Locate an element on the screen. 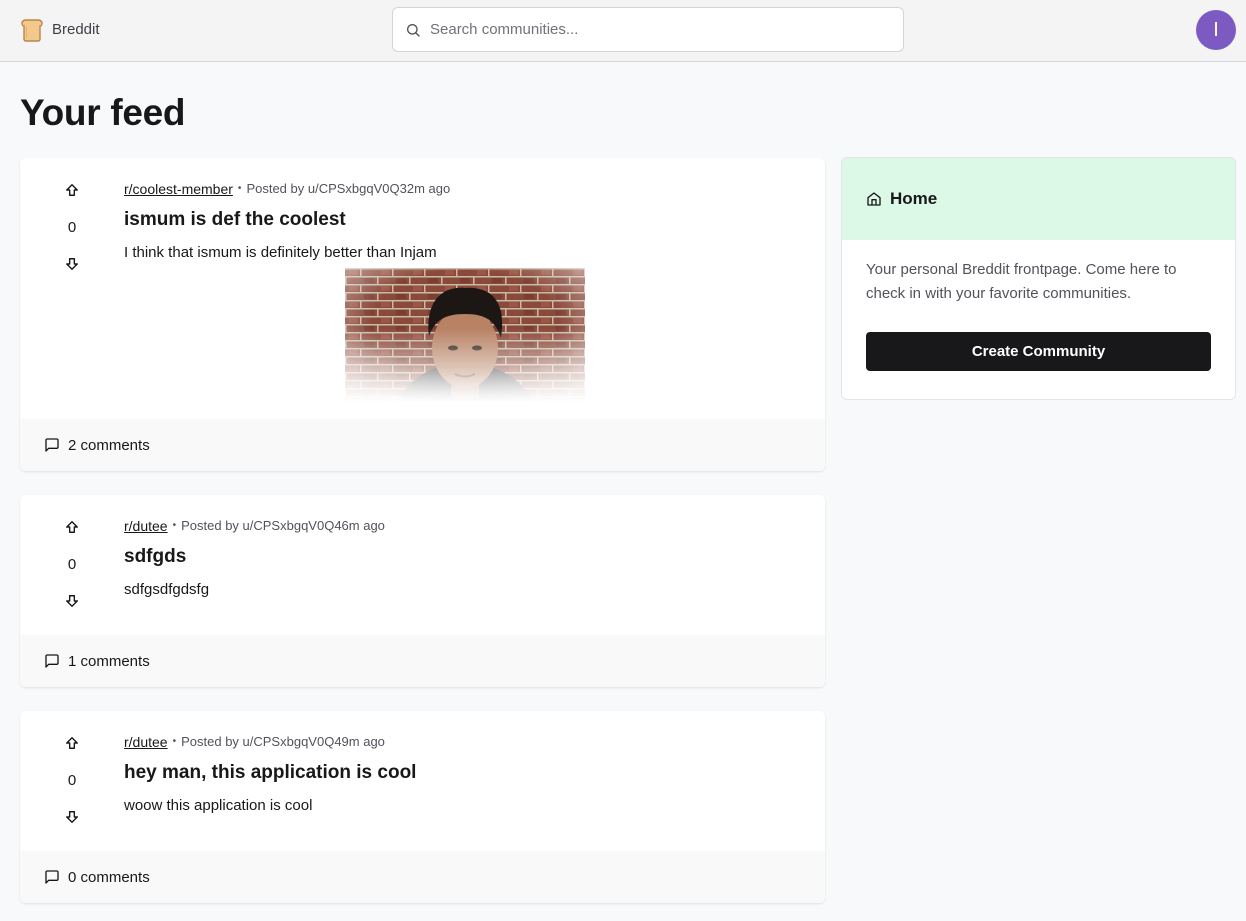 The height and width of the screenshot is (921, 1246). comments-link: 0 comments is located at coordinates (422, 877).